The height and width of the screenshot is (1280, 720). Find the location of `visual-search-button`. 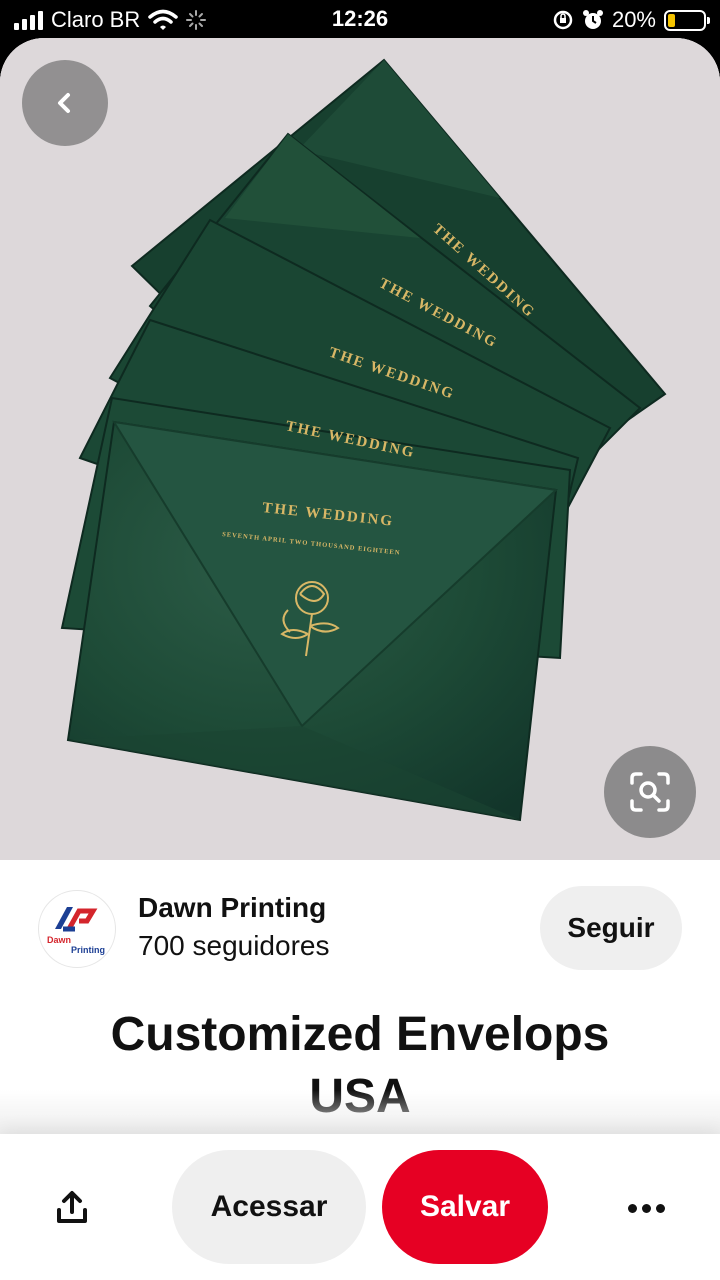

visual-search-button is located at coordinates (650, 792).